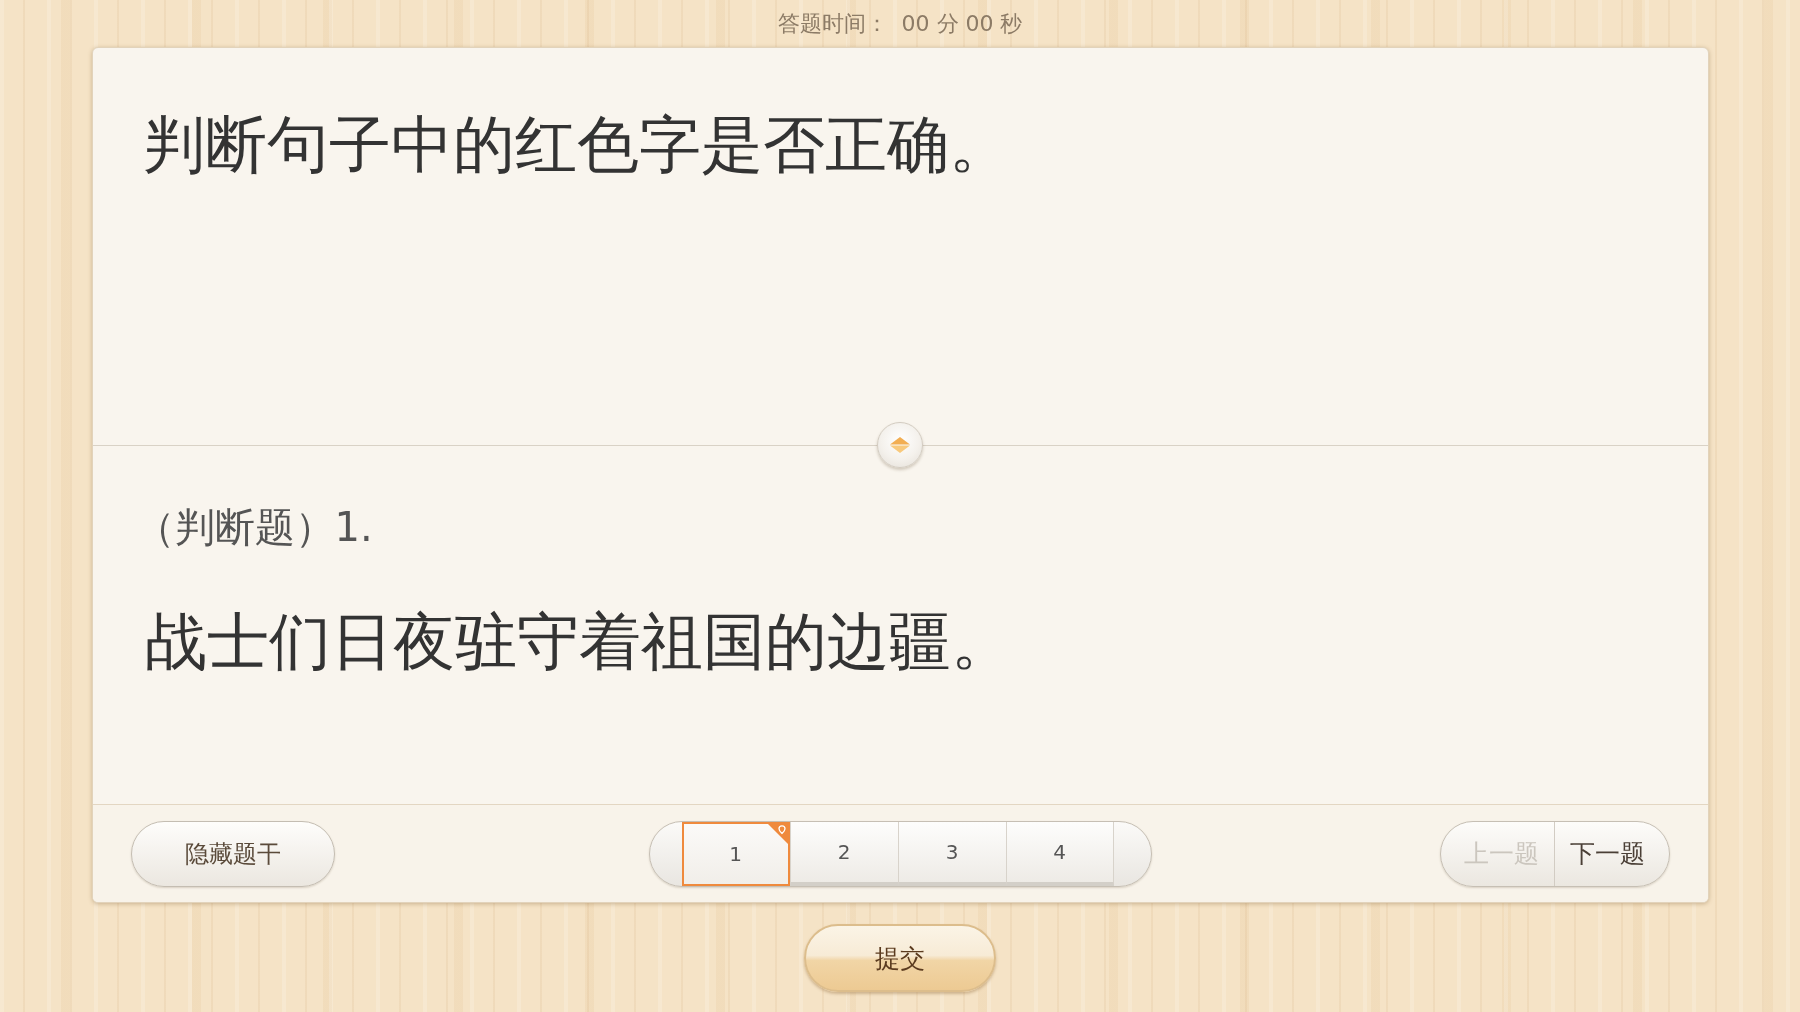 The width and height of the screenshot is (1800, 1012). I want to click on timer-value: 00 分 00 秒, so click(962, 23).